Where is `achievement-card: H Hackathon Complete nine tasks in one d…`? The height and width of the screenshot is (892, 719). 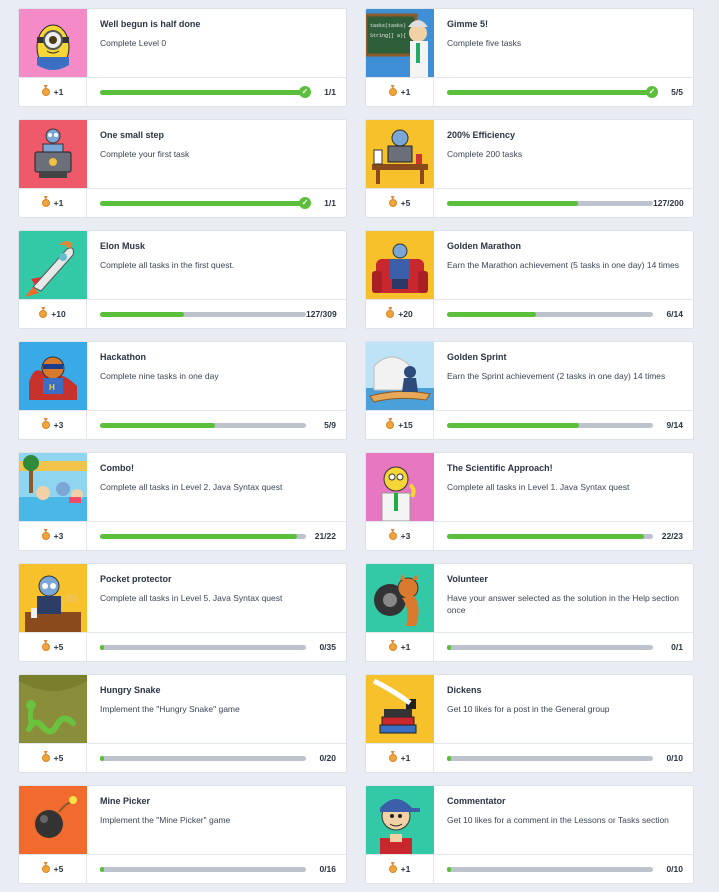
achievement-card: H Hackathon Complete nine tasks in one d… is located at coordinates (182, 390).